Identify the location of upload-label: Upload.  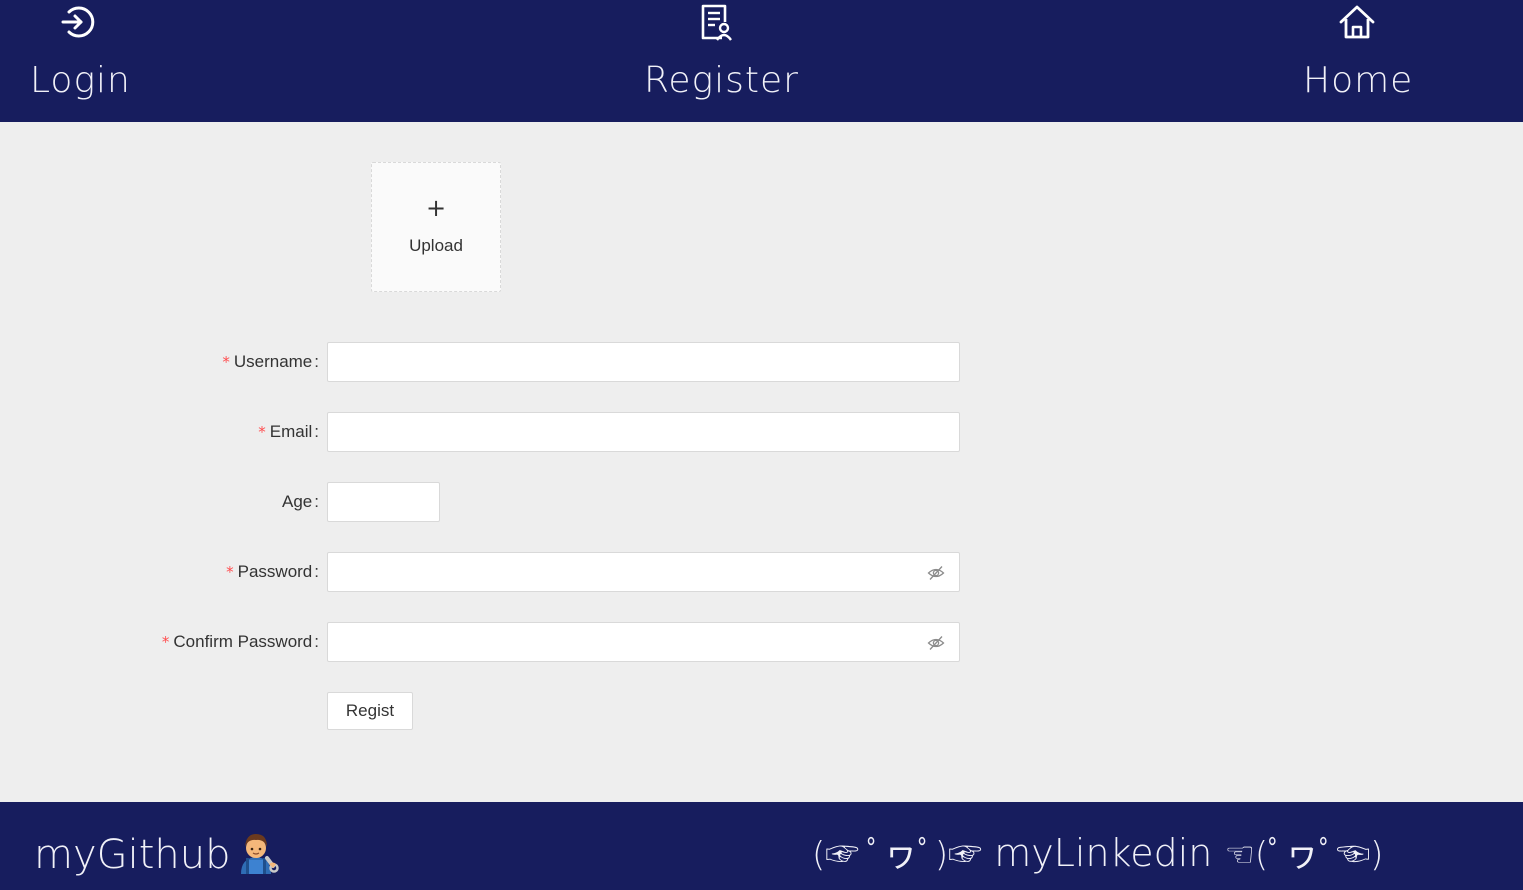
(436, 245).